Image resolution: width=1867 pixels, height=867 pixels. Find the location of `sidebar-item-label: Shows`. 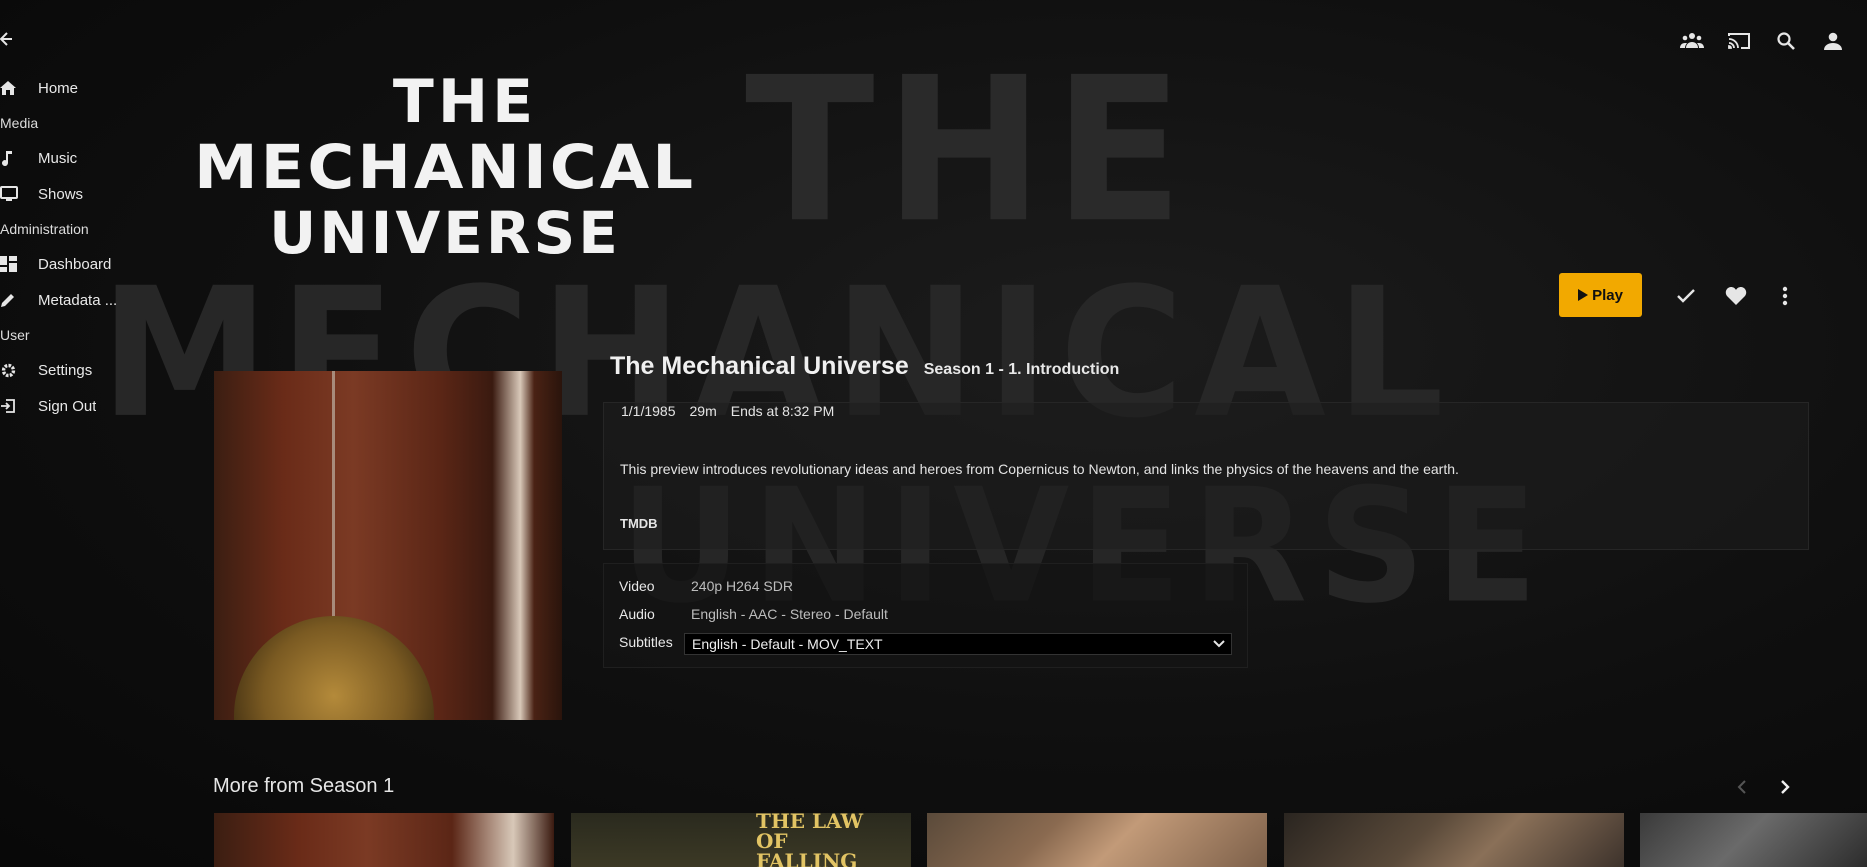

sidebar-item-label: Shows is located at coordinates (61, 194).